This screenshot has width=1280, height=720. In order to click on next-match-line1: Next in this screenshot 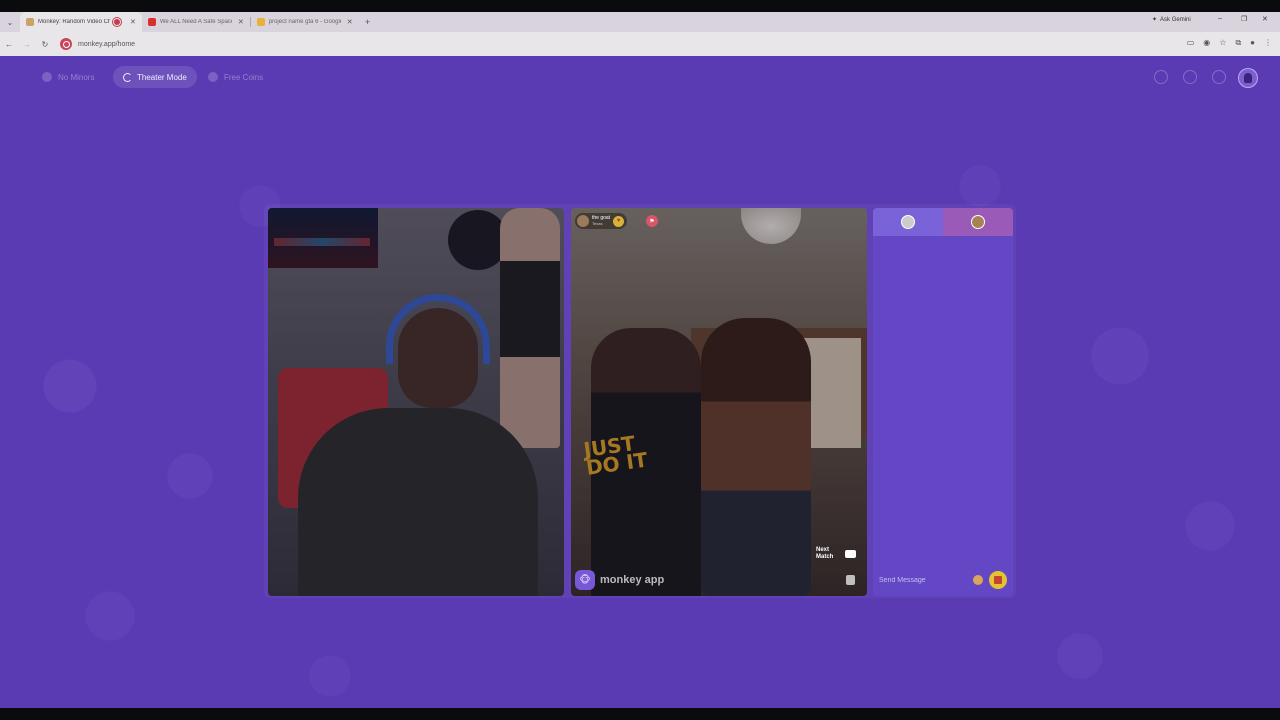, I will do `click(823, 550)`.